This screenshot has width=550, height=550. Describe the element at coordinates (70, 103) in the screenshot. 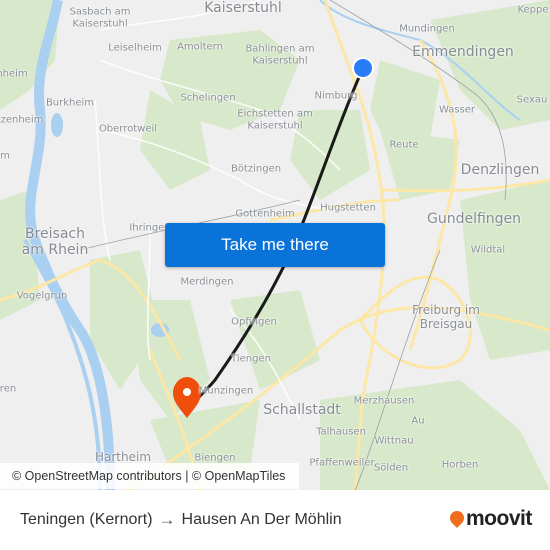

I see `place-label: Burkheim` at that location.